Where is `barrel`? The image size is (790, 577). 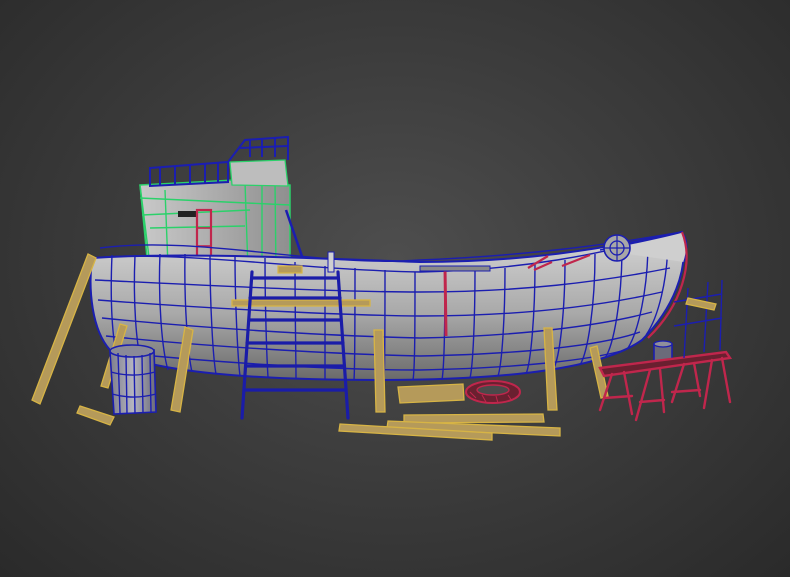 barrel is located at coordinates (133, 379).